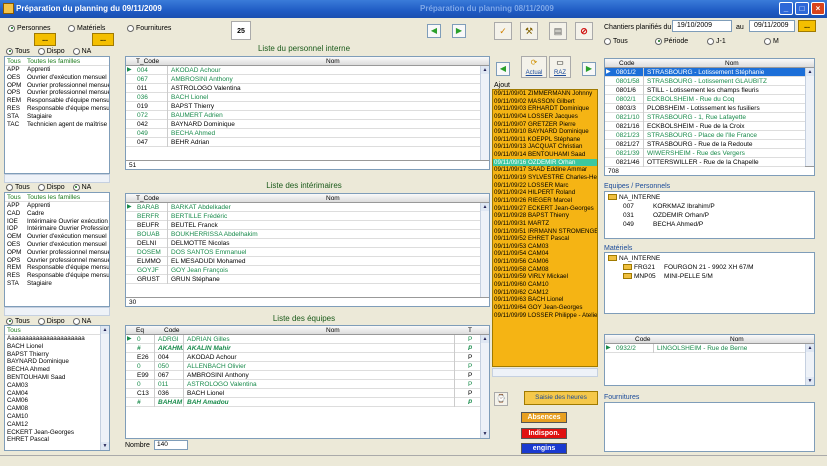 Image resolution: width=827 pixels, height=466 pixels. I want to click on close-button: ×, so click(818, 8).